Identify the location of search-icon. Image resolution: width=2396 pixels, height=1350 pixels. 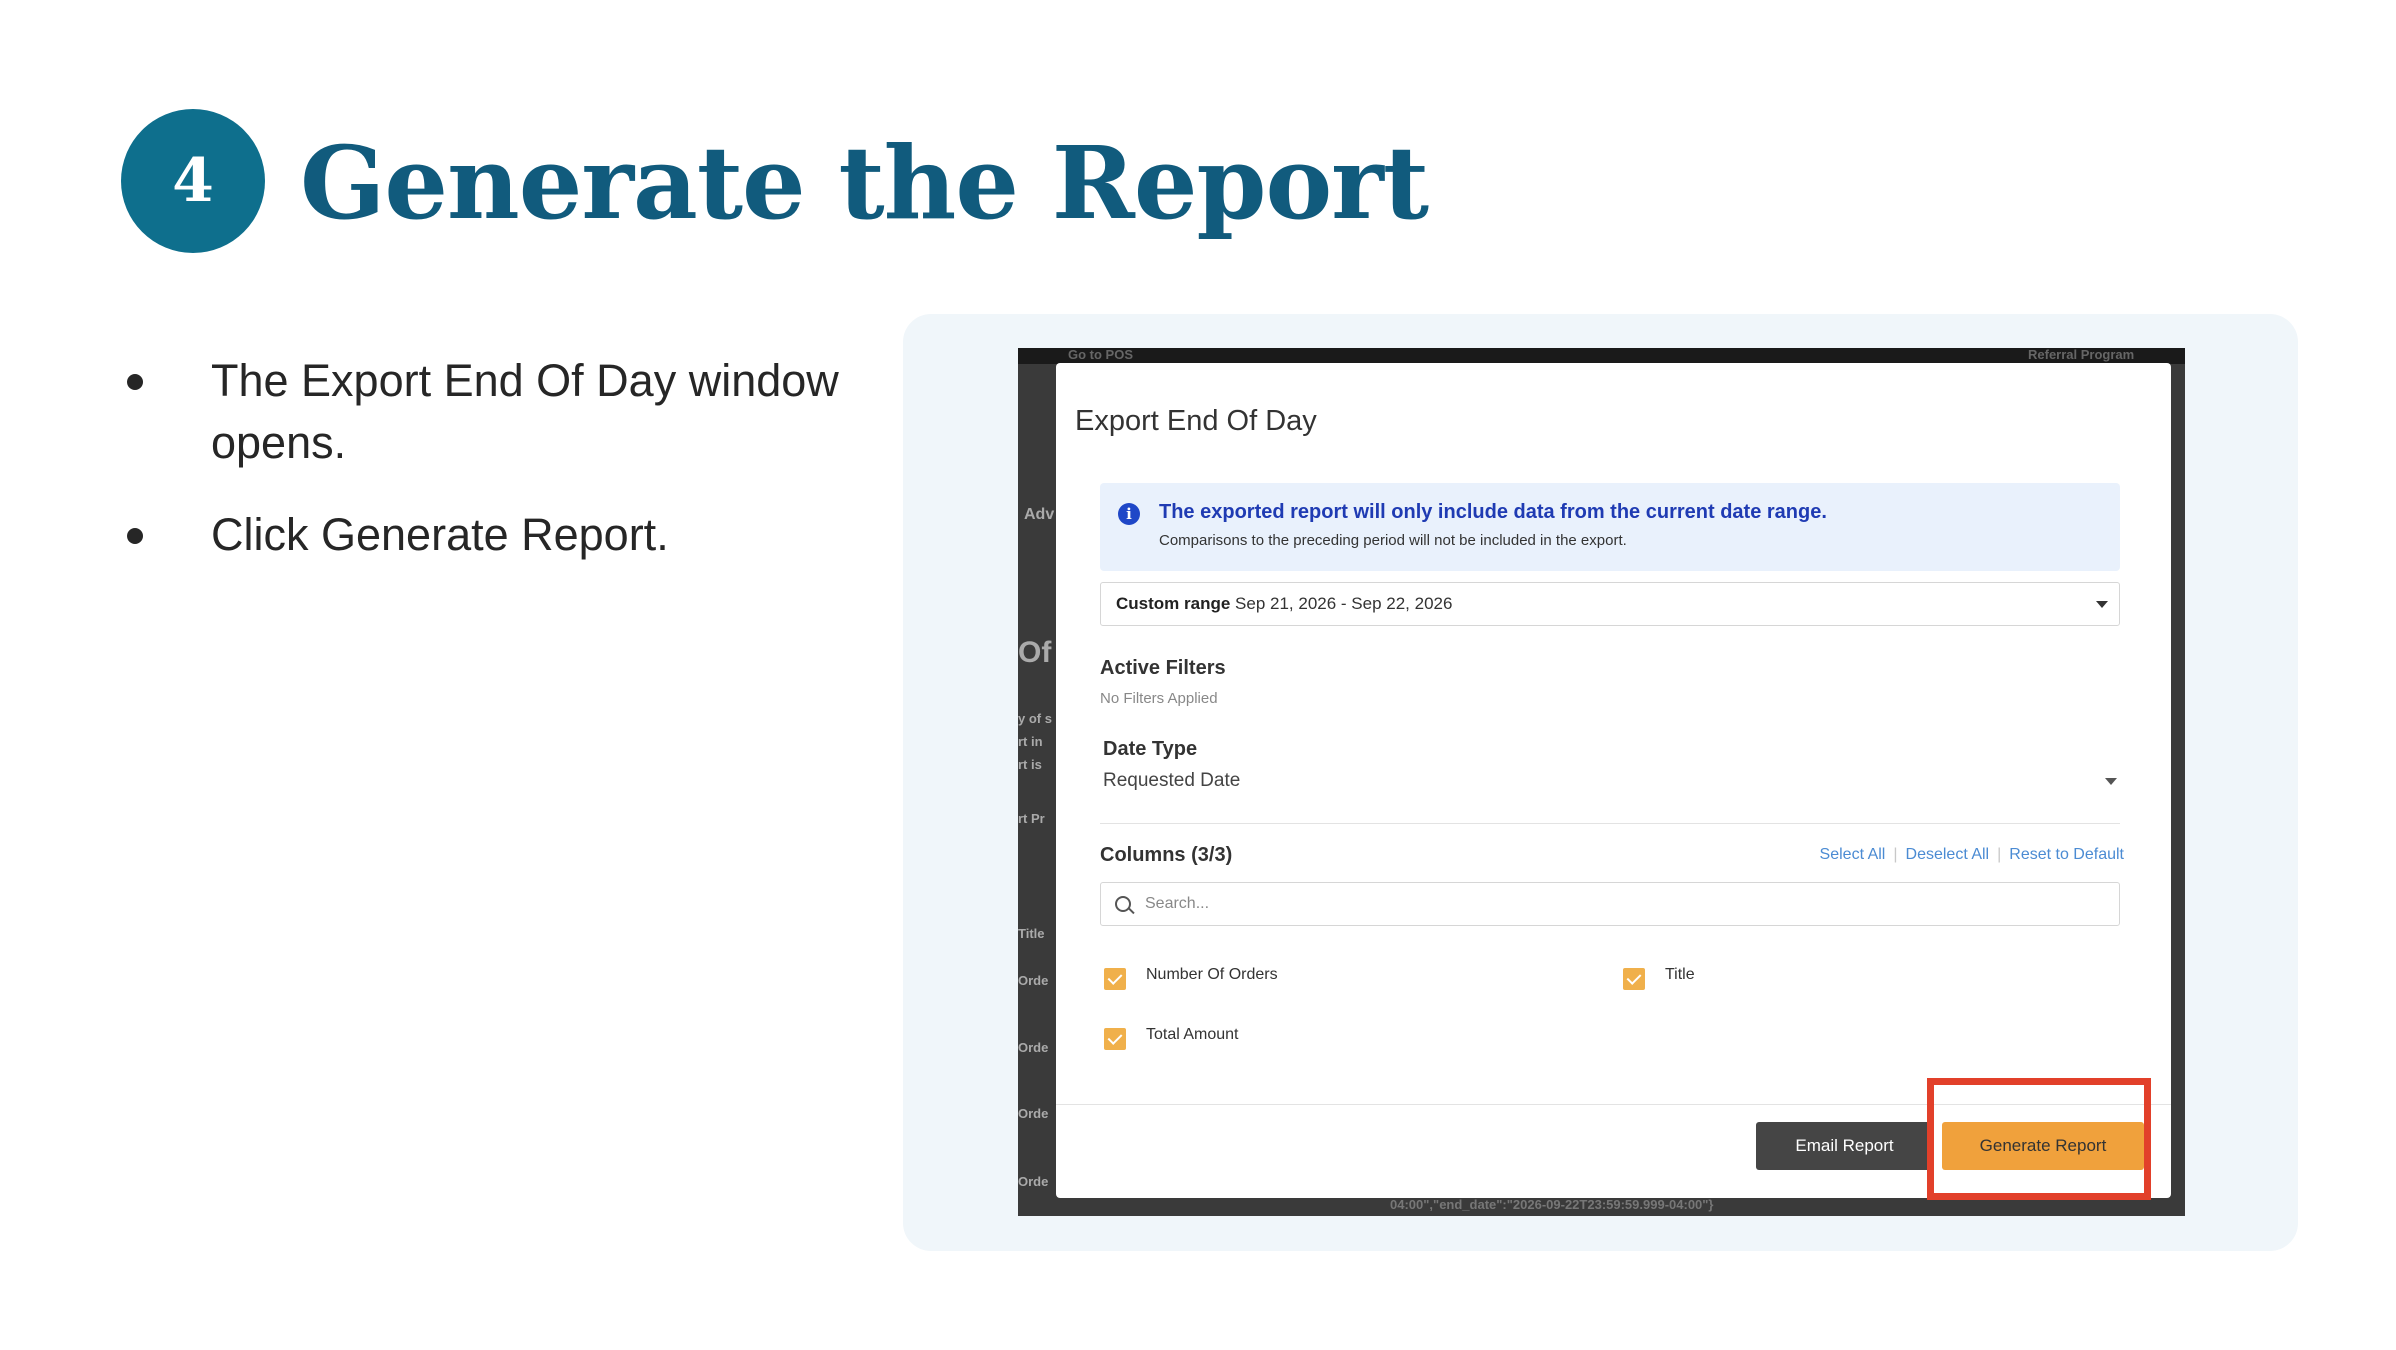
(1123, 904).